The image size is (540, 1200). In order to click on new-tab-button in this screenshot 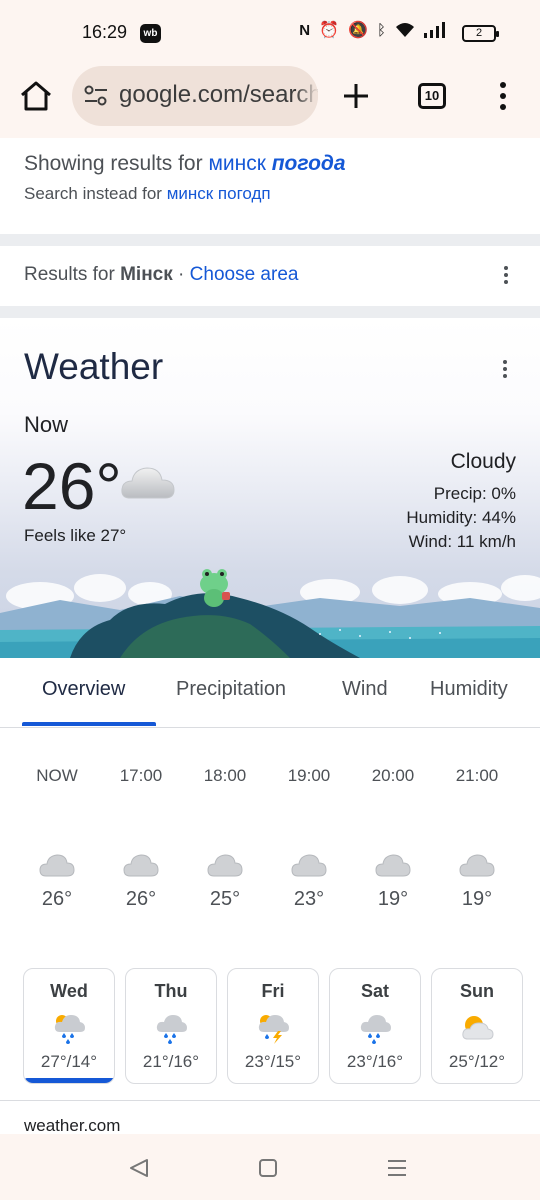, I will do `click(356, 96)`.